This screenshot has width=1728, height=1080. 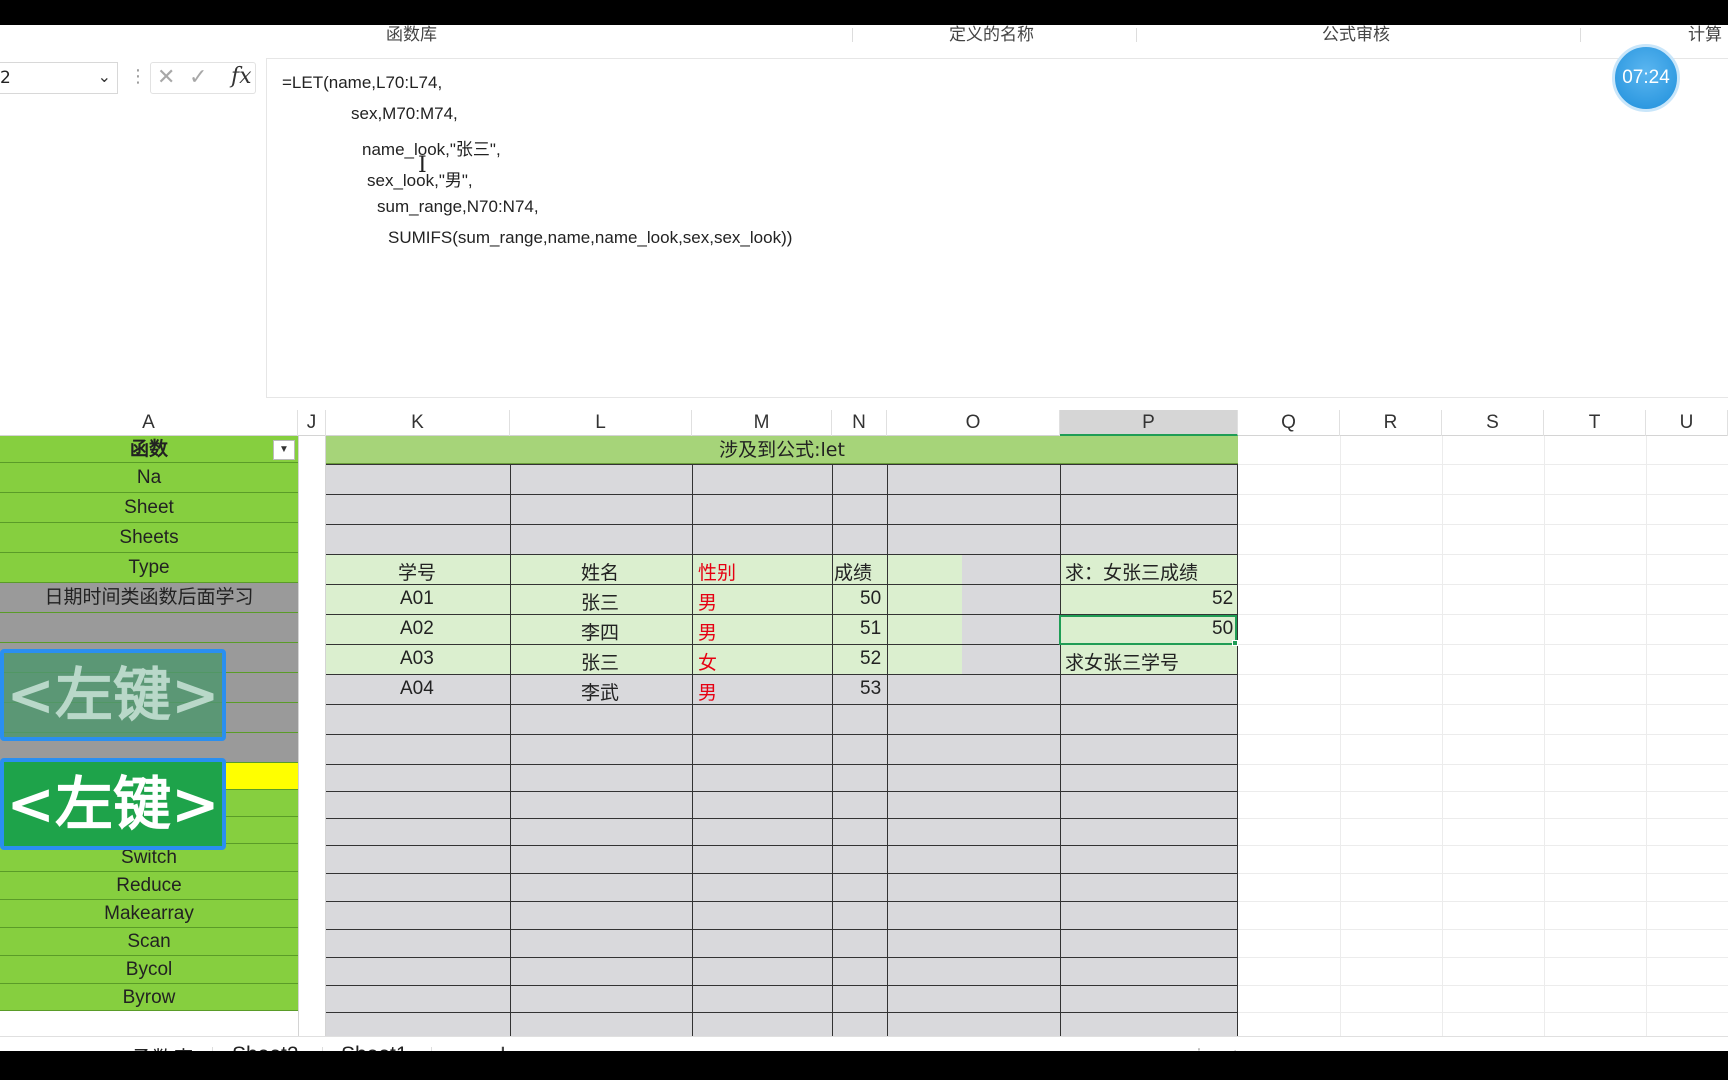 I want to click on column-header-k: K, so click(x=418, y=423).